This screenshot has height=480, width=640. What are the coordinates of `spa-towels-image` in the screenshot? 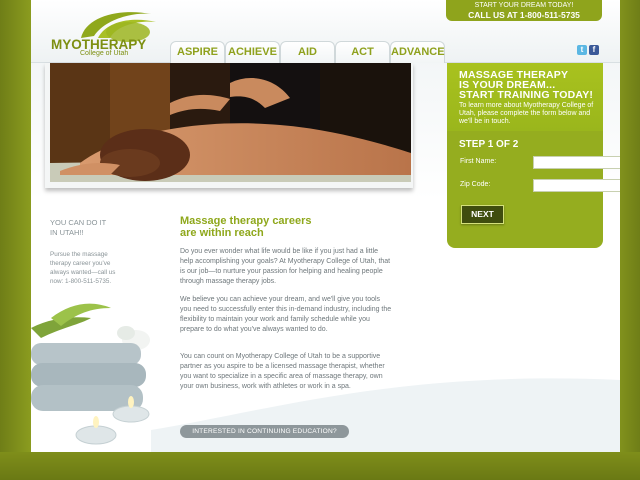 It's located at (90, 374).